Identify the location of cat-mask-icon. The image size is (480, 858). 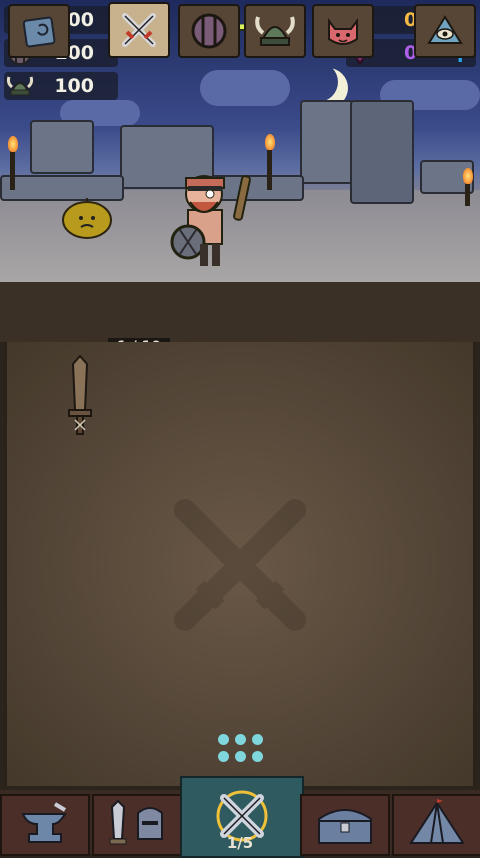
(343, 31).